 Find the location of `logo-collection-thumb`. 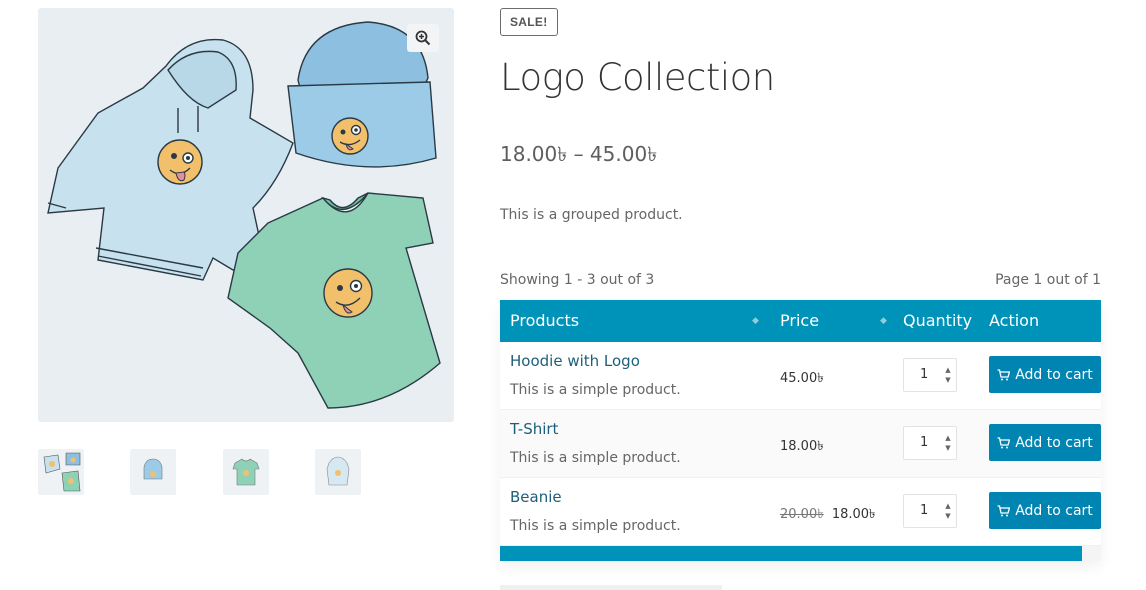

logo-collection-thumb is located at coordinates (62, 472).